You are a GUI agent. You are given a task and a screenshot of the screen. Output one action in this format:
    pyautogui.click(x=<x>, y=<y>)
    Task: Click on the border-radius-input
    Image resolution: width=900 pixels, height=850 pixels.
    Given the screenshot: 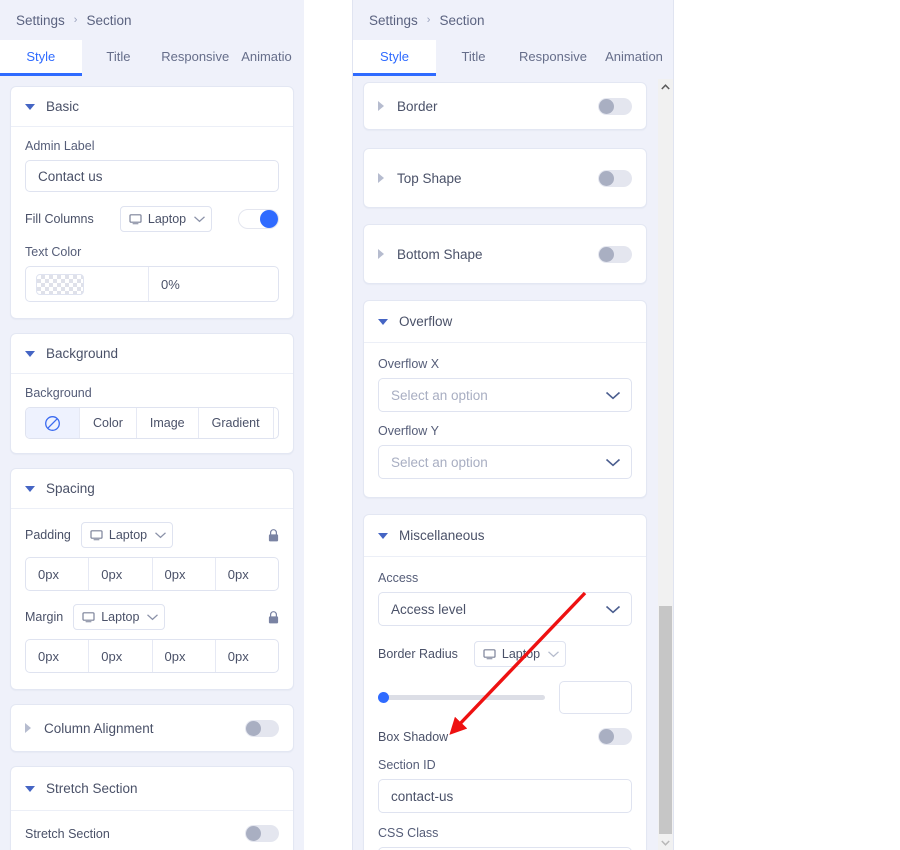 What is the action you would take?
    pyautogui.click(x=595, y=697)
    